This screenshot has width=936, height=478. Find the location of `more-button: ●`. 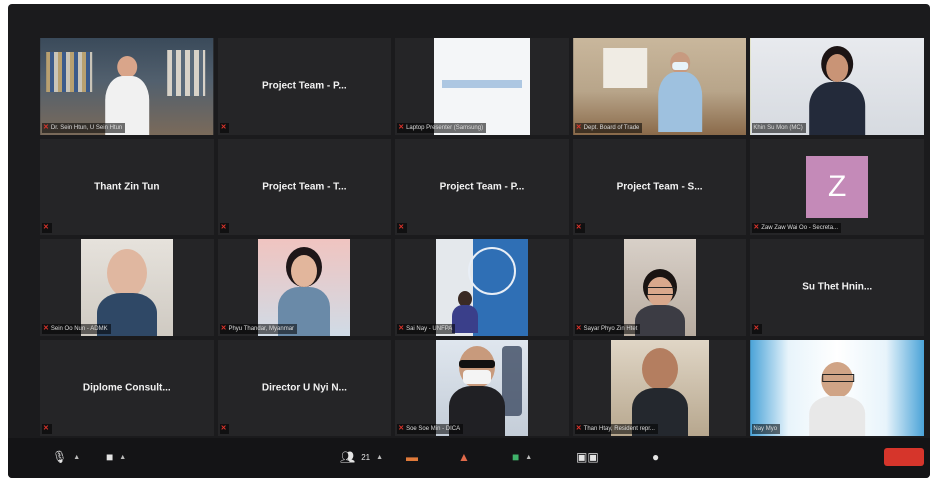

more-button: ● is located at coordinates (655, 457).